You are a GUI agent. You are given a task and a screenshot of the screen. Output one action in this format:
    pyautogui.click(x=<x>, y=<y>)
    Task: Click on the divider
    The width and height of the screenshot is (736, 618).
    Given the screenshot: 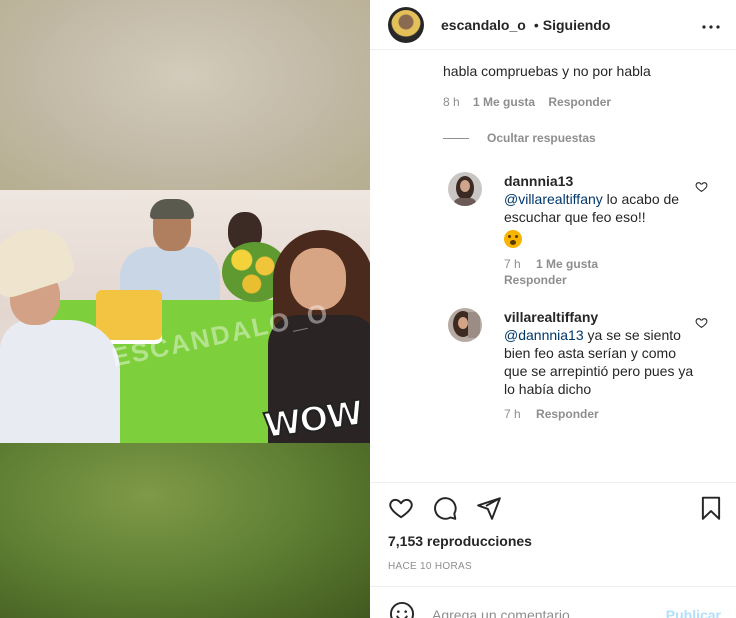 What is the action you would take?
    pyautogui.click(x=456, y=138)
    